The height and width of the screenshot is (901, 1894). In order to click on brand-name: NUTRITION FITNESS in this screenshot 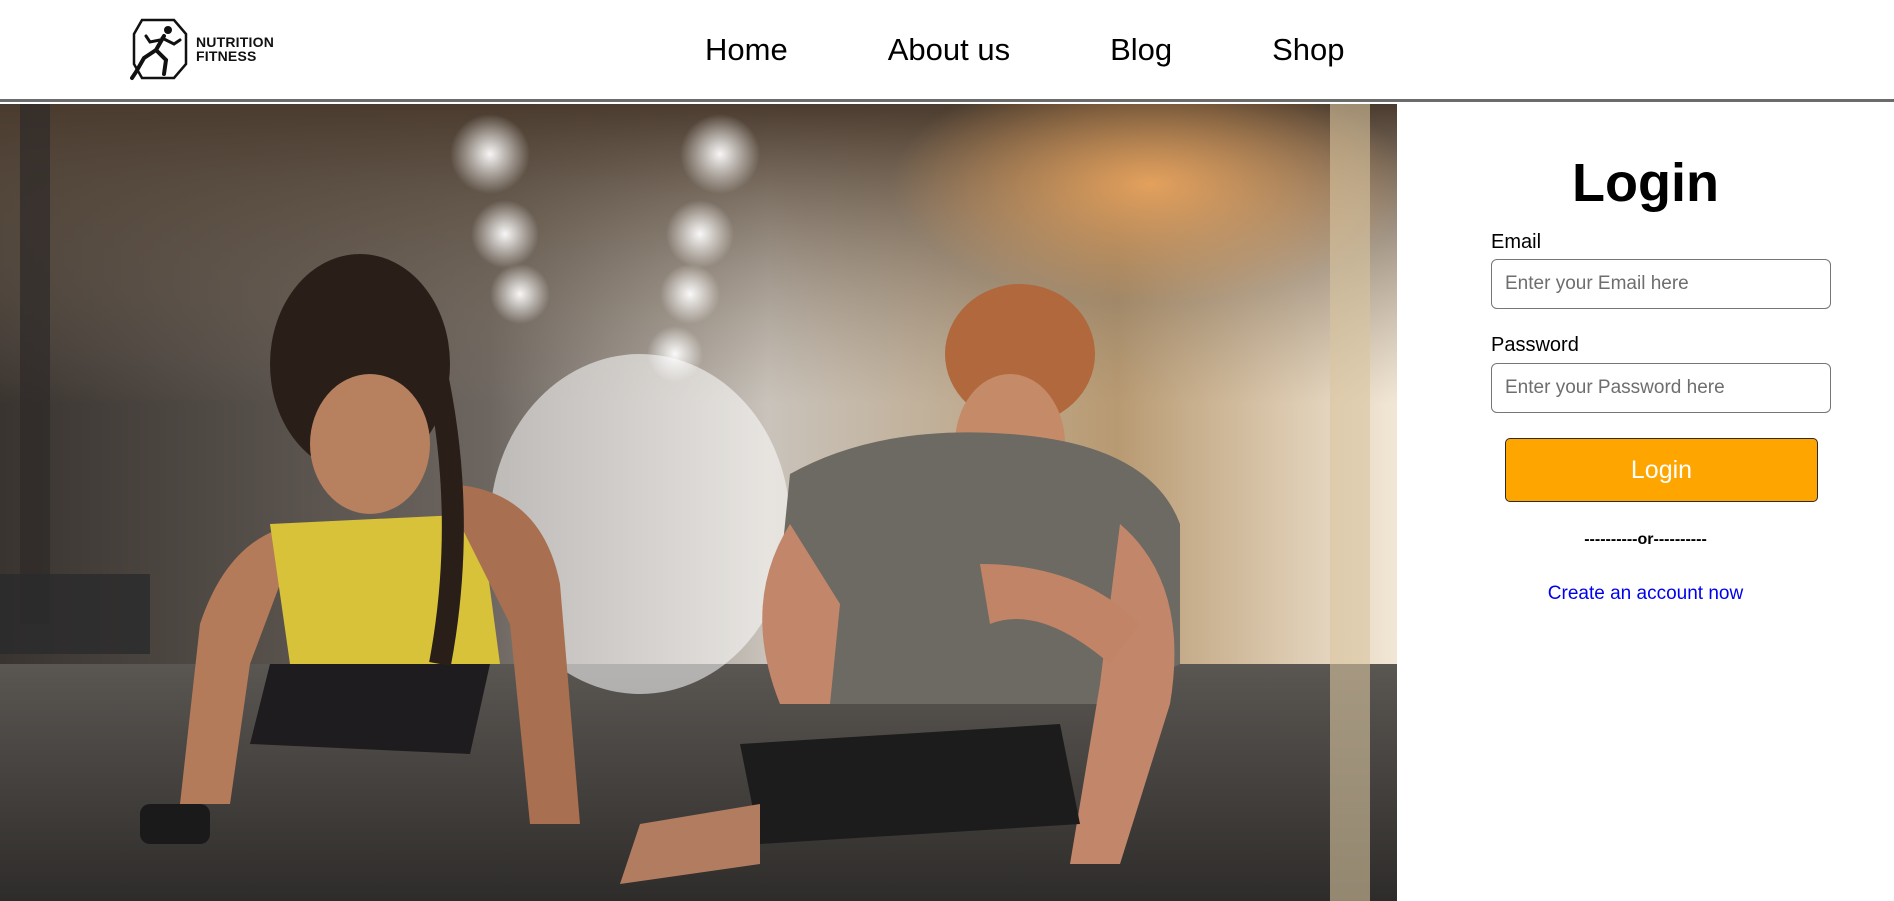, I will do `click(235, 49)`.